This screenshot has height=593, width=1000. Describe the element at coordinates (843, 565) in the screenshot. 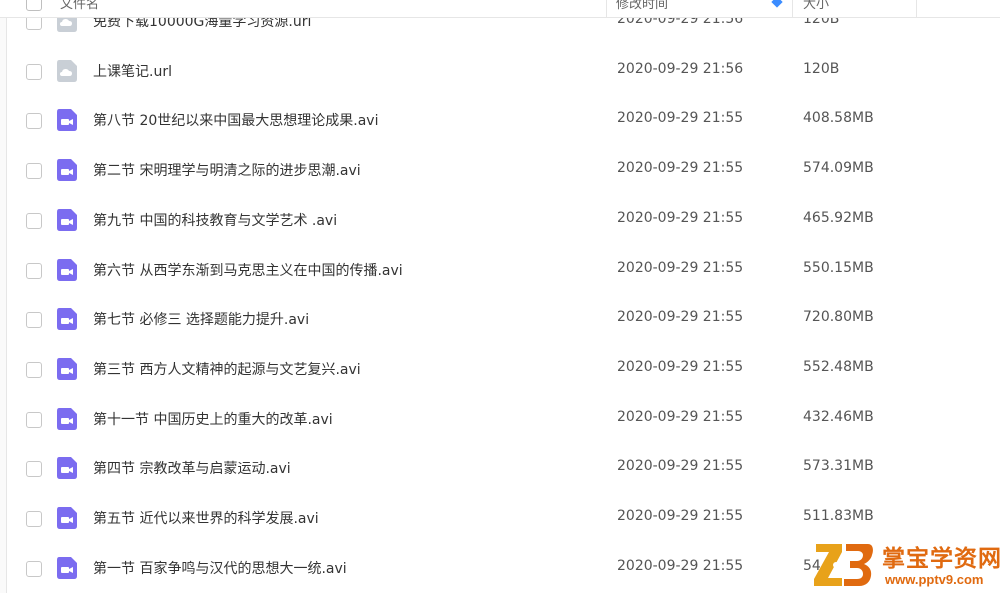

I see `watermark-logo-icon` at that location.